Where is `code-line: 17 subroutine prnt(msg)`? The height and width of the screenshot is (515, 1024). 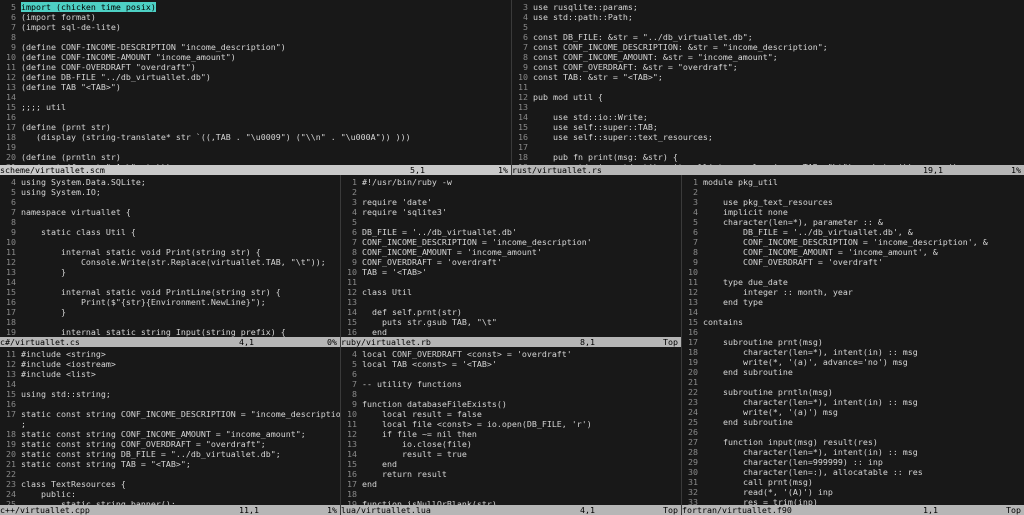 code-line: 17 subroutine prnt(msg) is located at coordinates (853, 342).